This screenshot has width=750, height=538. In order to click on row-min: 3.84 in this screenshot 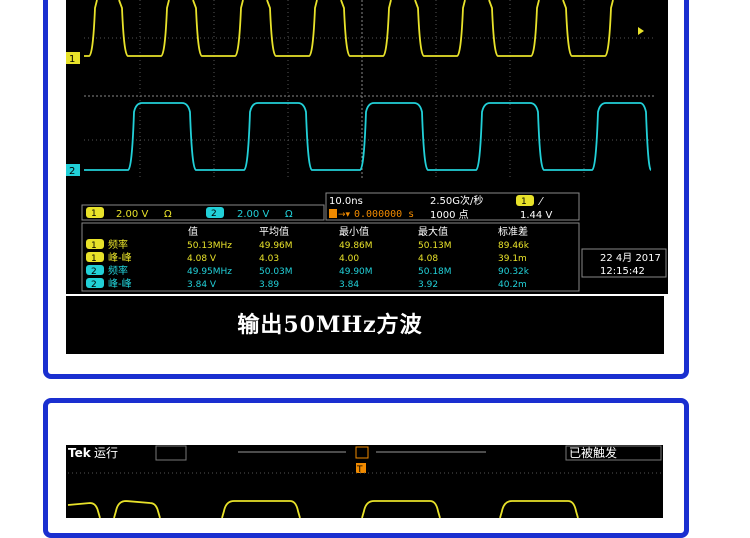, I will do `click(349, 285)`.